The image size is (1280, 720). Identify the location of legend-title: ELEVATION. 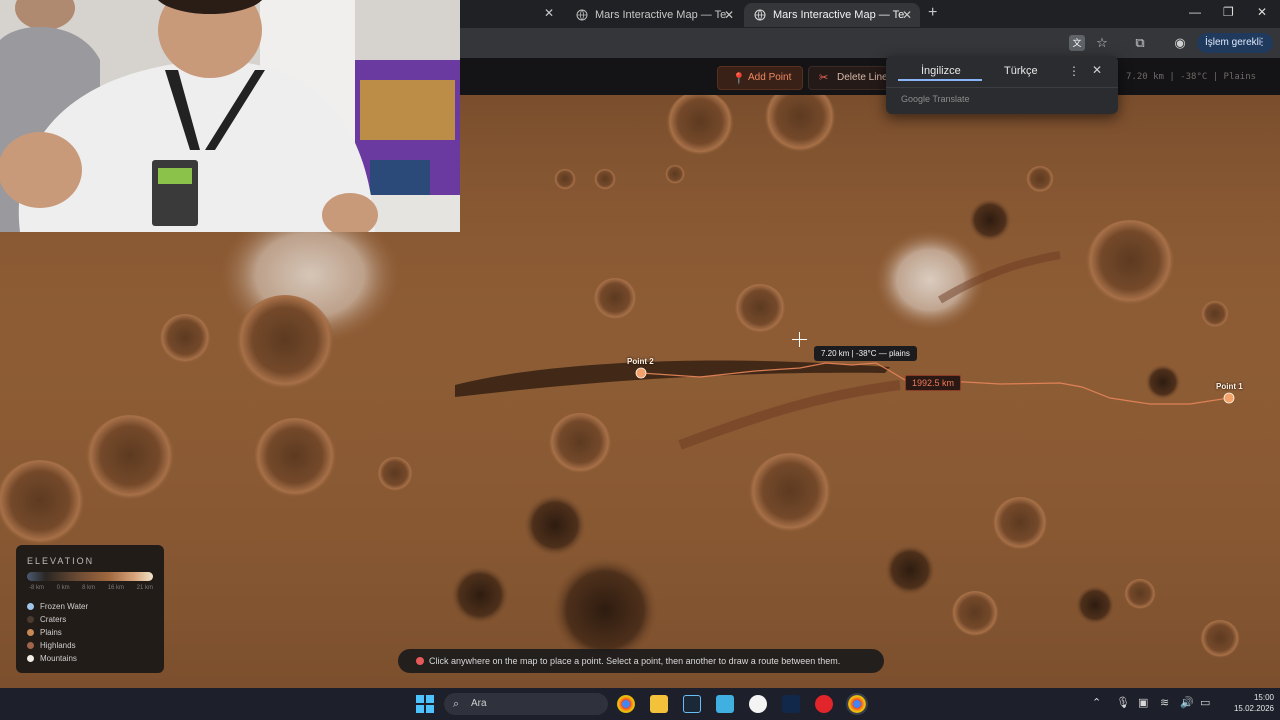
(61, 561).